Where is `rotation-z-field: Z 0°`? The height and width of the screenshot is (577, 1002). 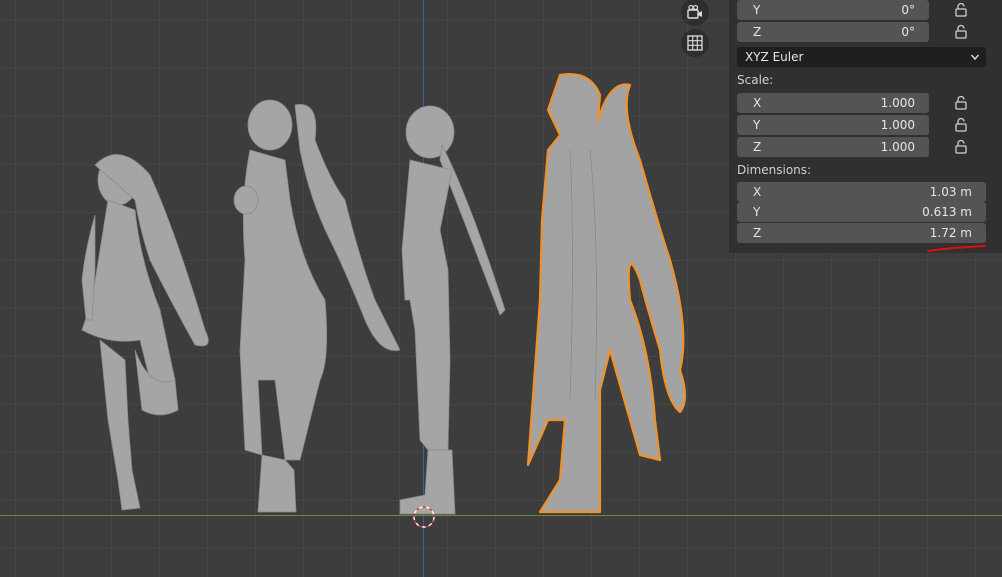 rotation-z-field: Z 0° is located at coordinates (833, 32).